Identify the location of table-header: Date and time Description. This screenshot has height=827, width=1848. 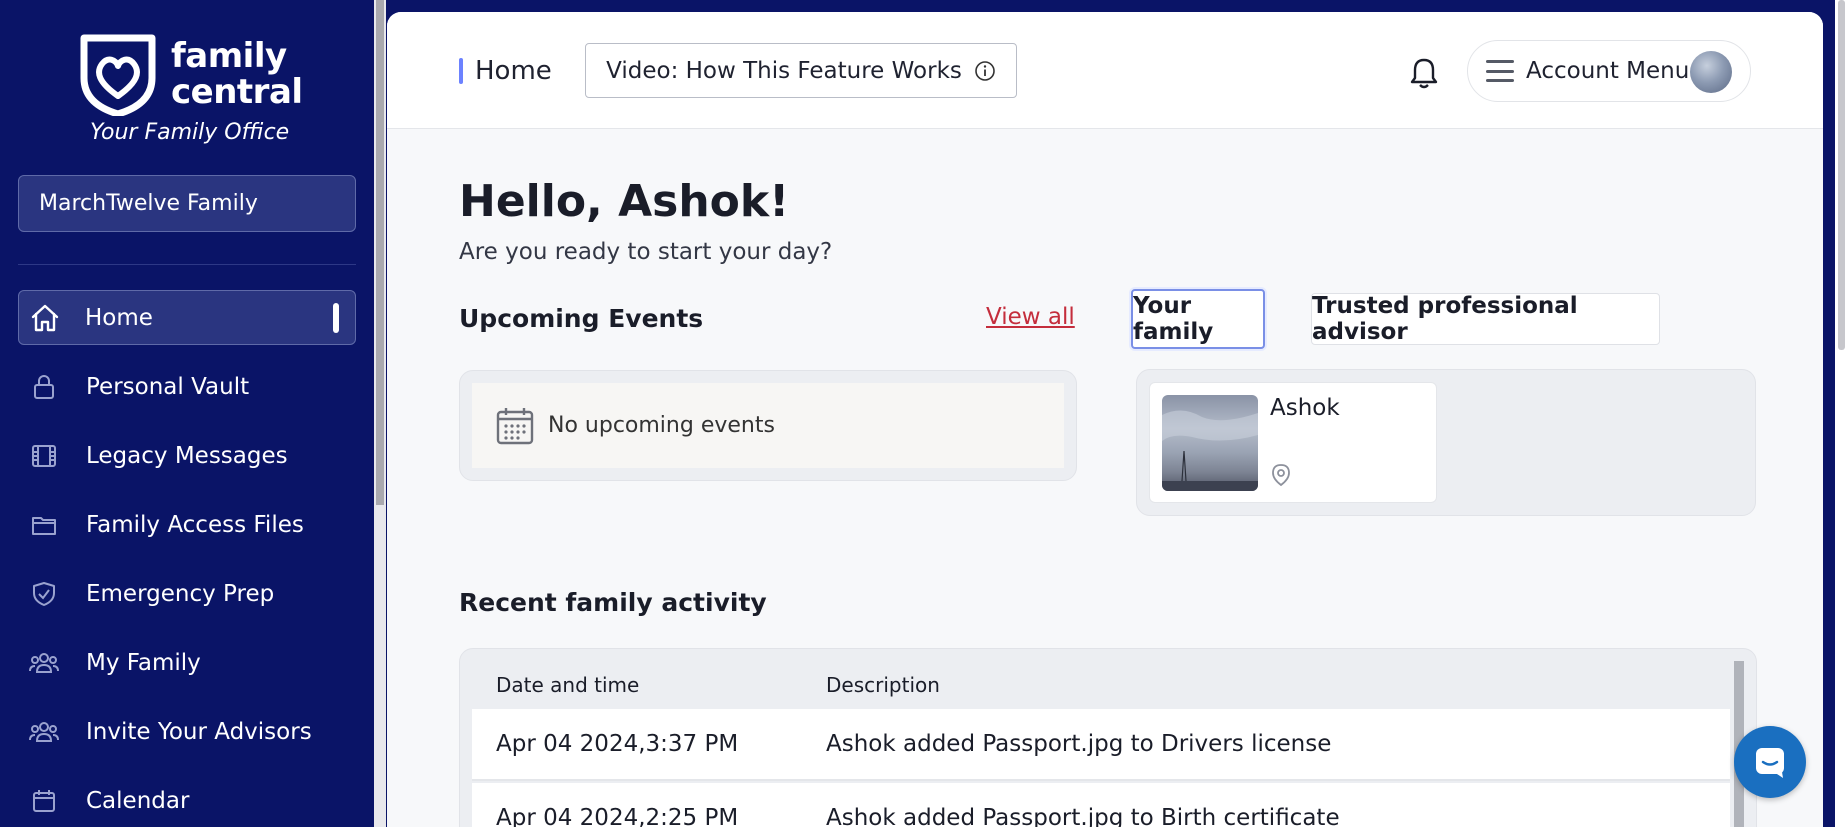
(1102, 685).